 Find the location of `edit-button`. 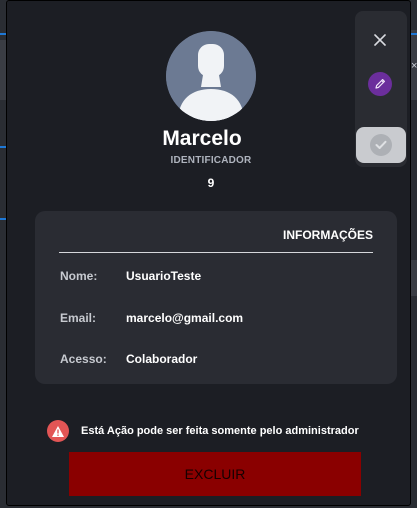

edit-button is located at coordinates (380, 84).